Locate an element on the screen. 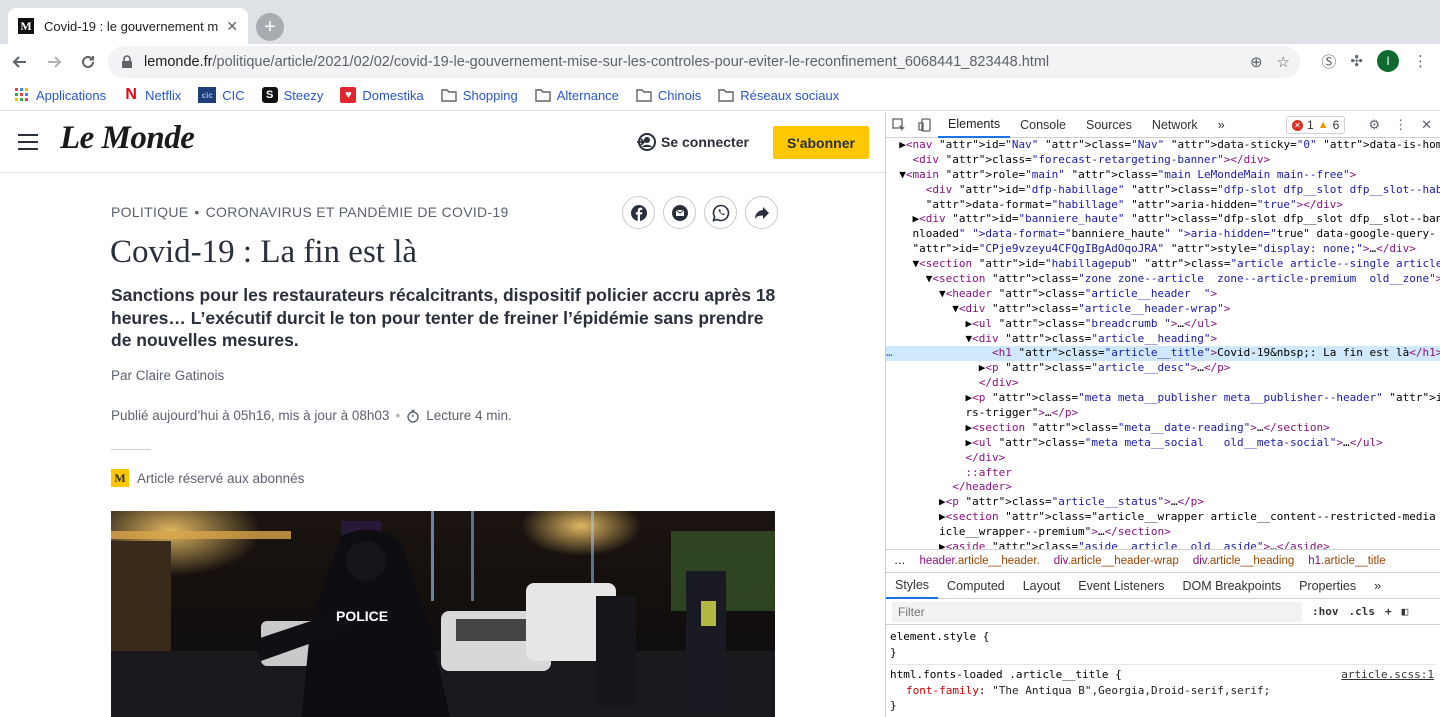  more-tabs-chevron-icon: » is located at coordinates (1221, 125).